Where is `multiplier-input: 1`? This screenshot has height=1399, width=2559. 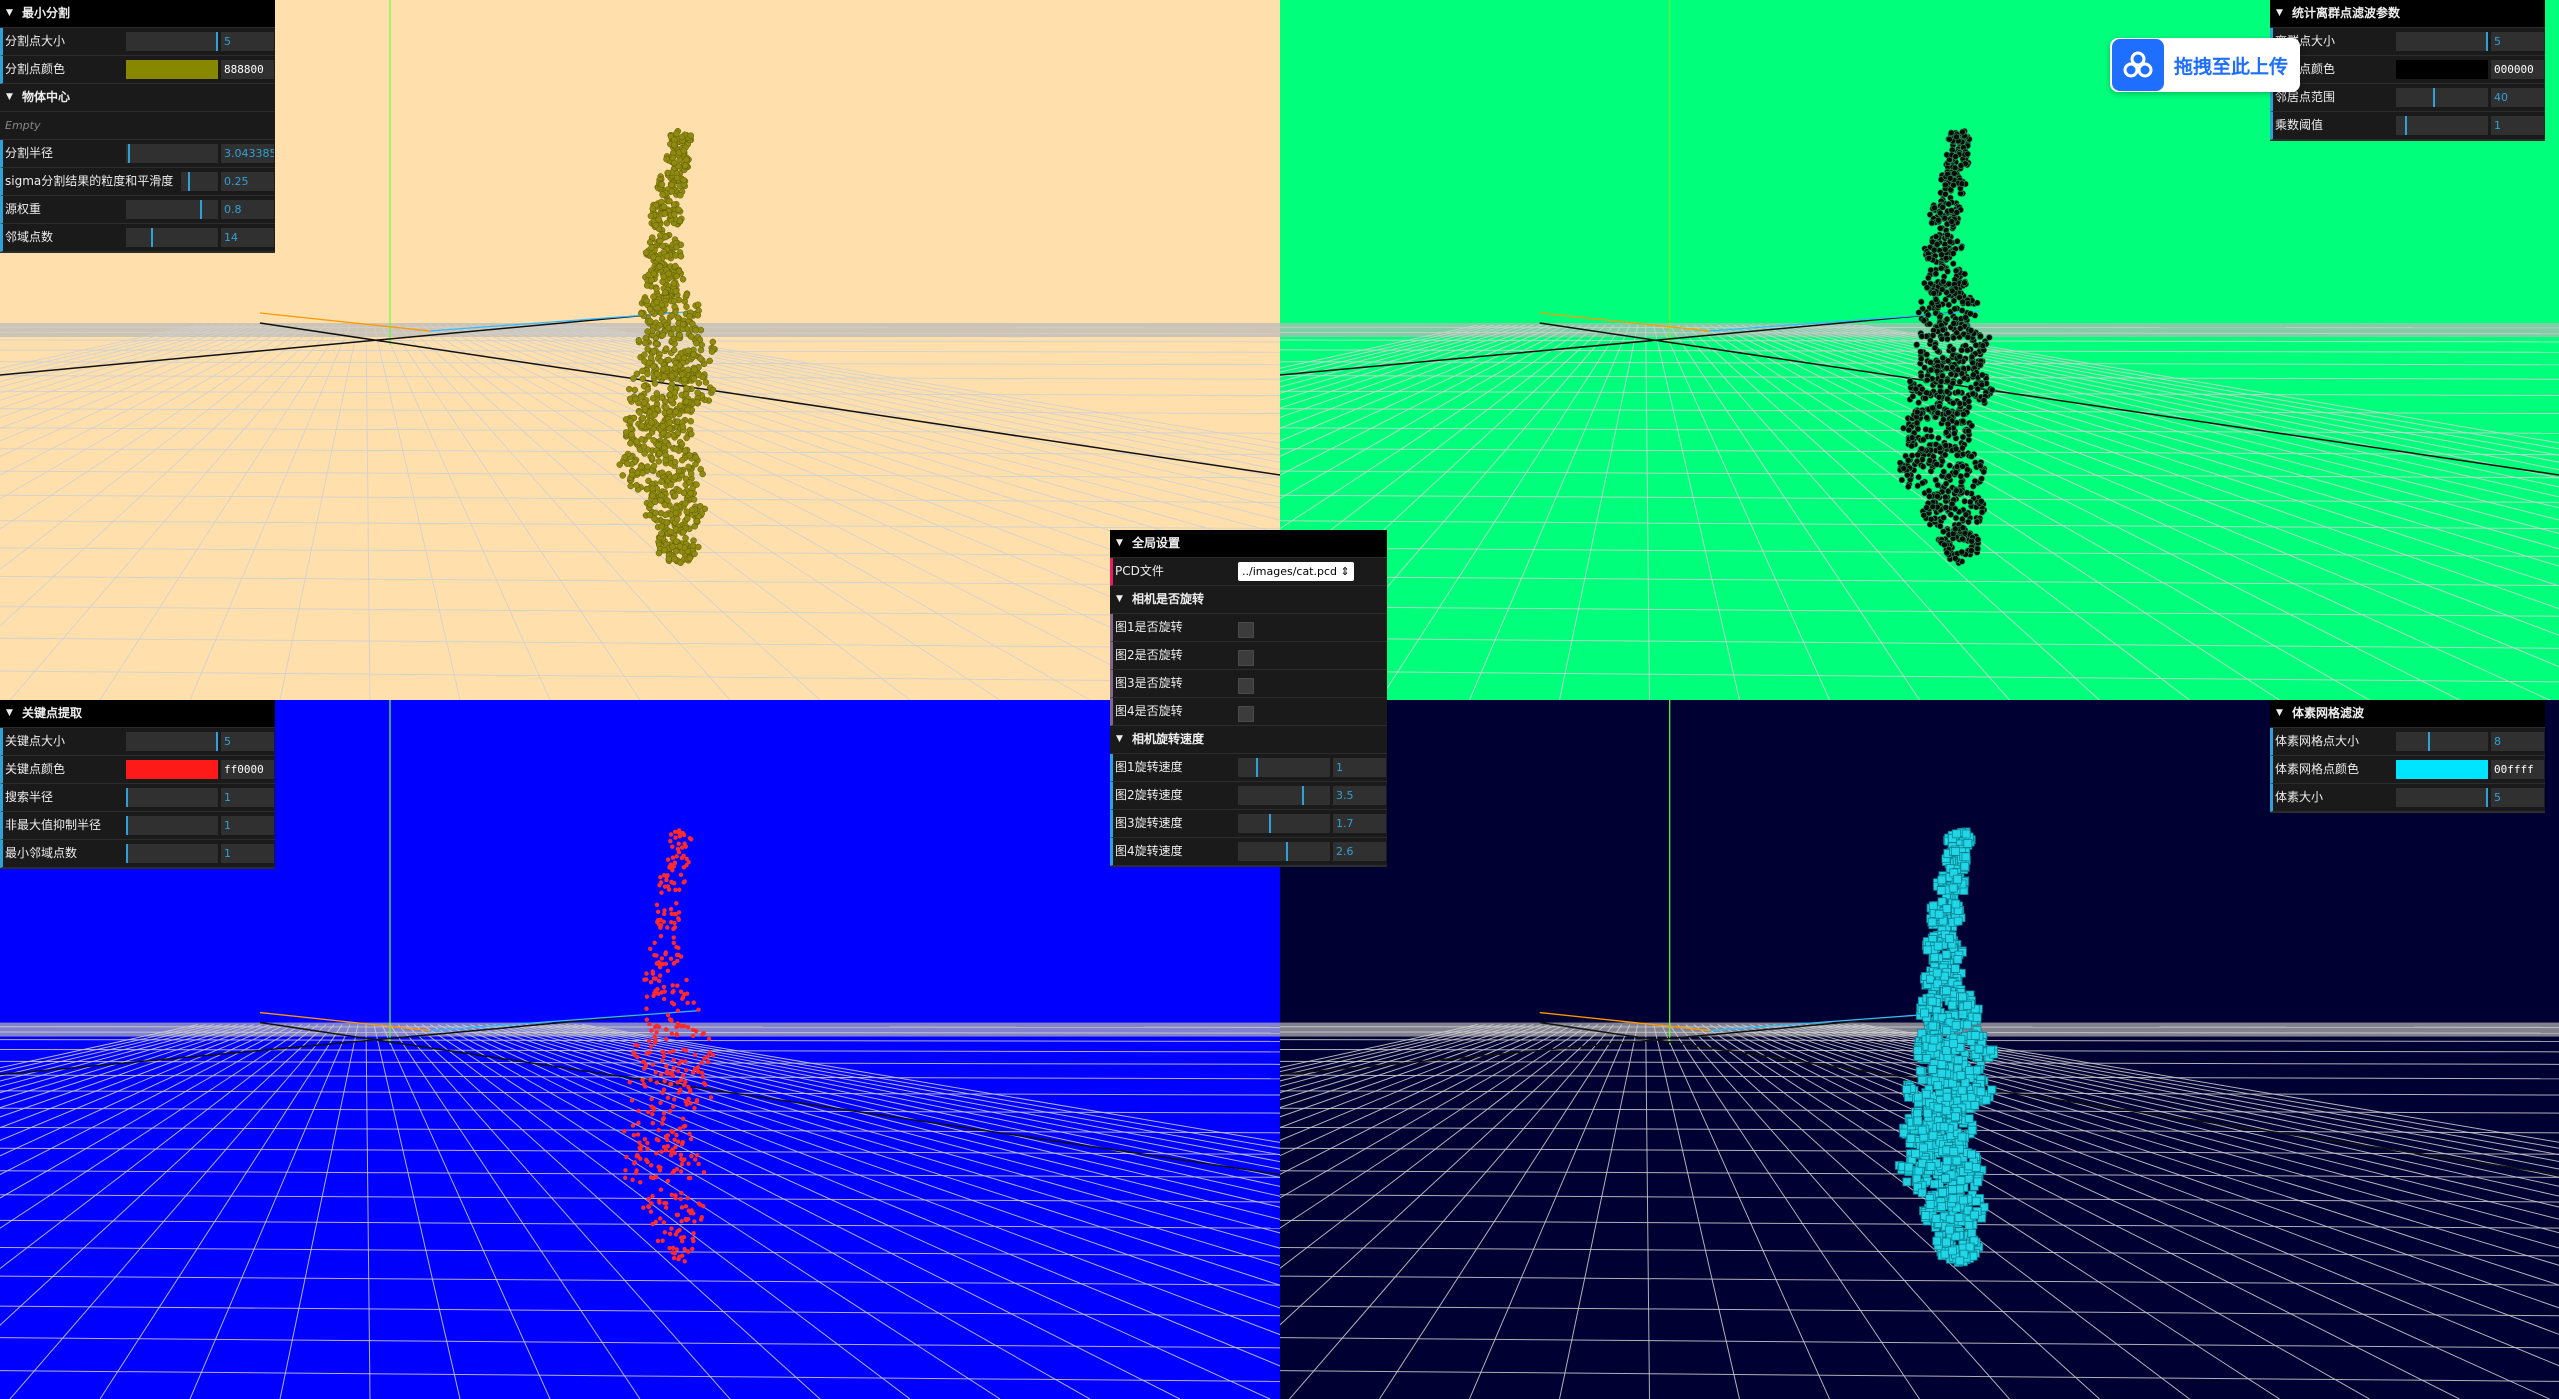
multiplier-input: 1 is located at coordinates (2517, 125).